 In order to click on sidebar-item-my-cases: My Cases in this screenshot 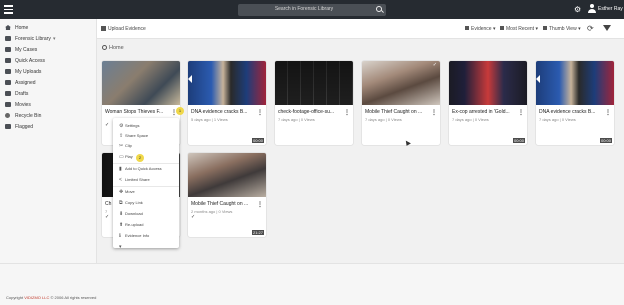, I will do `click(48, 50)`.